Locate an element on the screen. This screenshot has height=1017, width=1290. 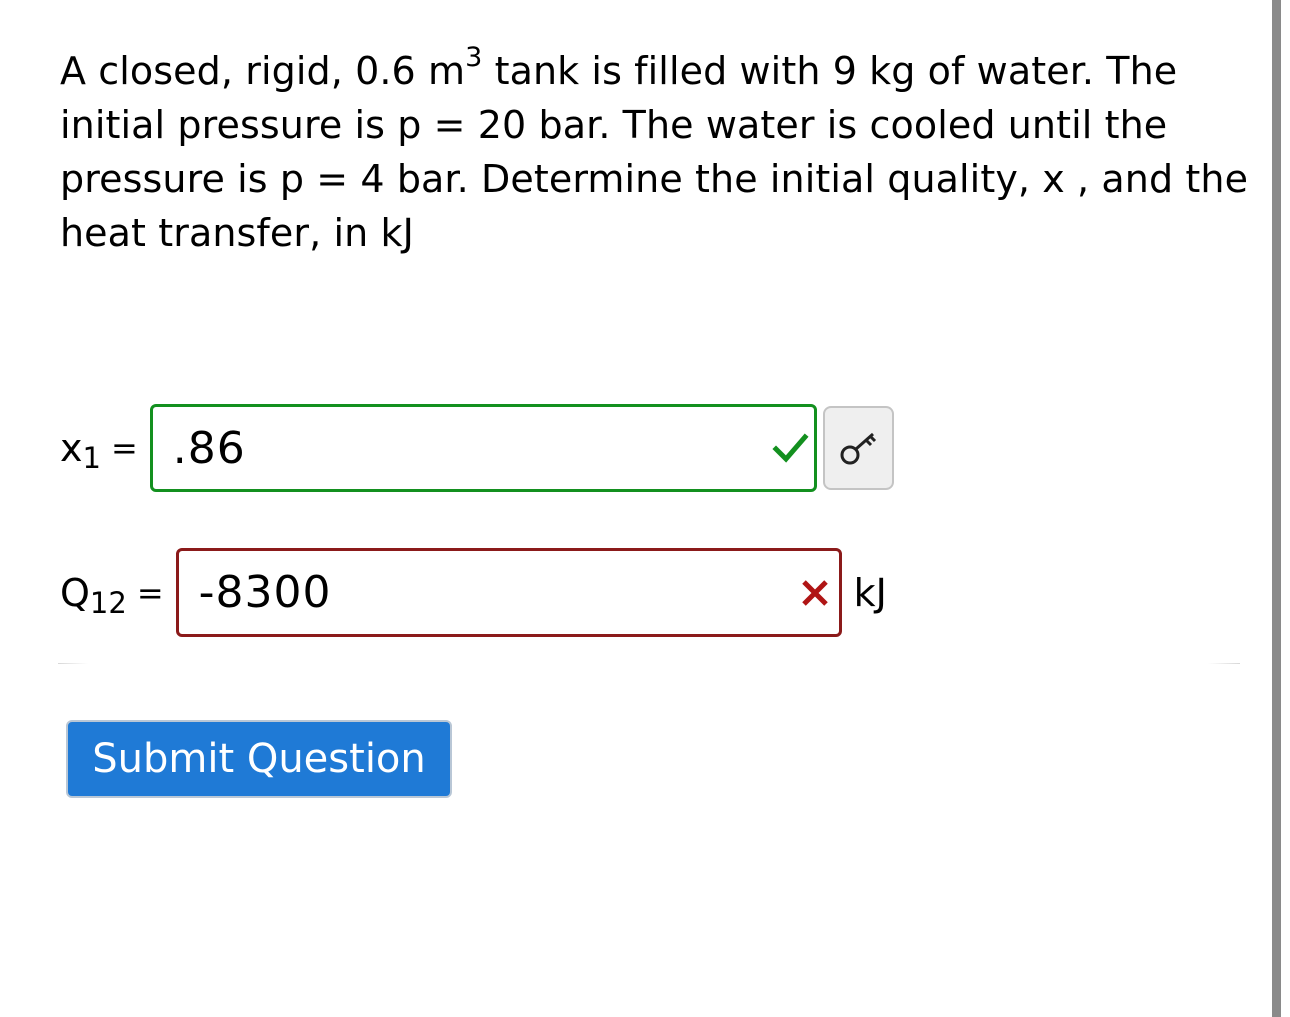
submit-question-button: Submit Question is located at coordinates (259, 759).